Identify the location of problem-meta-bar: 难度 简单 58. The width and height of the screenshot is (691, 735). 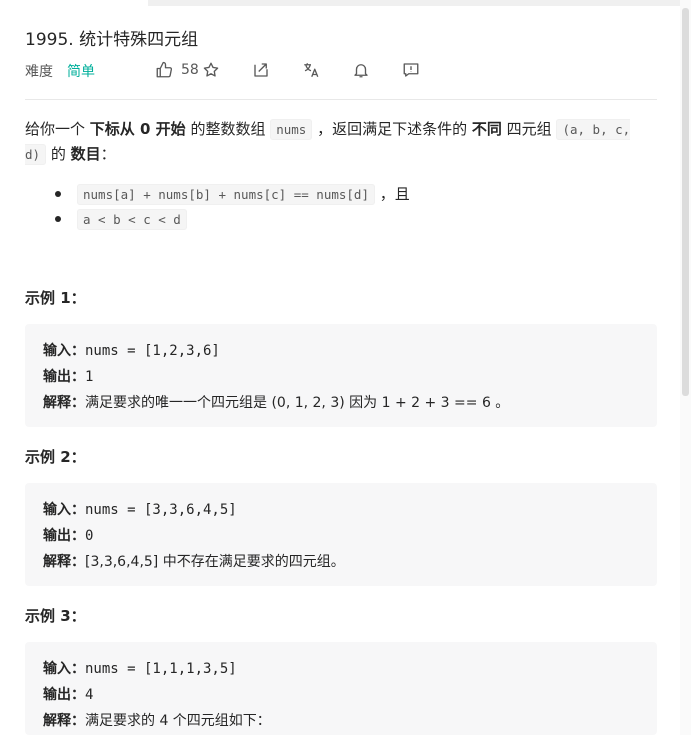
(225, 70).